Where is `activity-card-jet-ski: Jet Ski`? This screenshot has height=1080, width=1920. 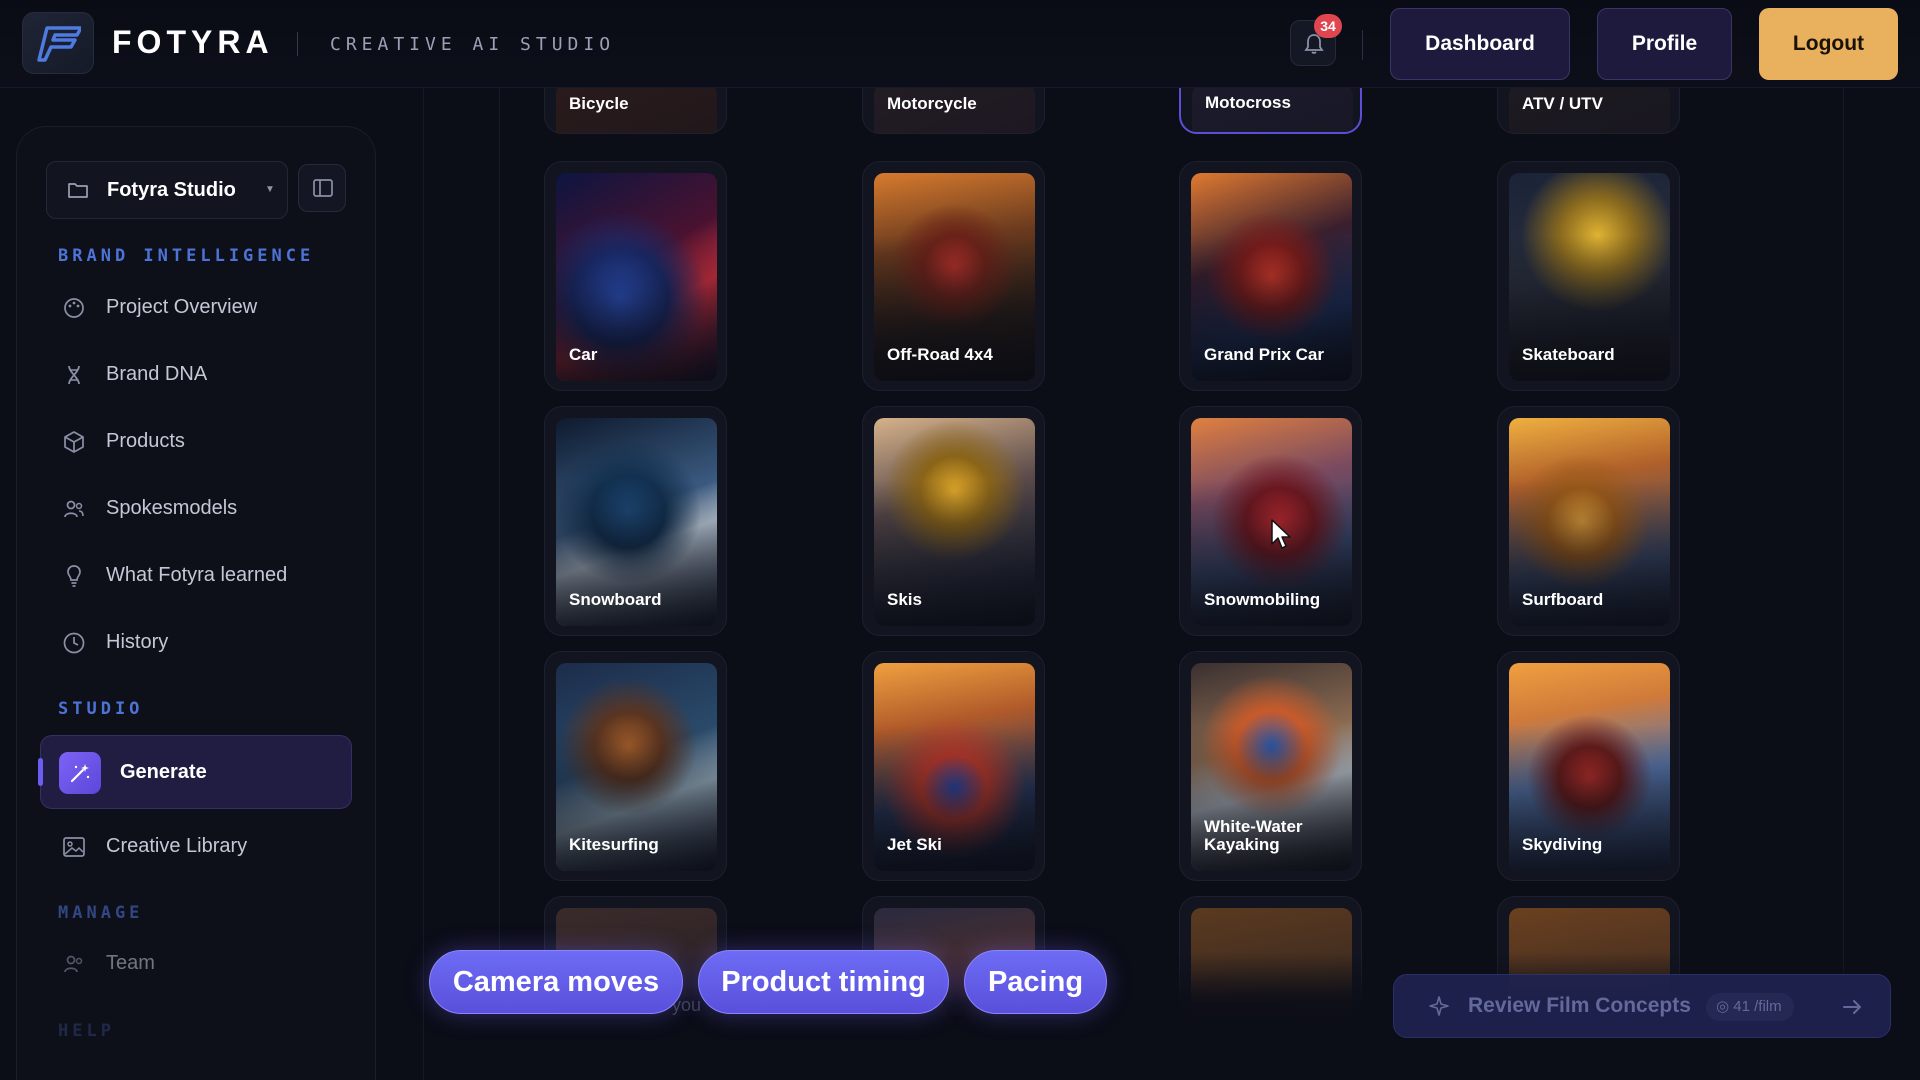
activity-card-jet-ski: Jet Ski is located at coordinates (953, 766).